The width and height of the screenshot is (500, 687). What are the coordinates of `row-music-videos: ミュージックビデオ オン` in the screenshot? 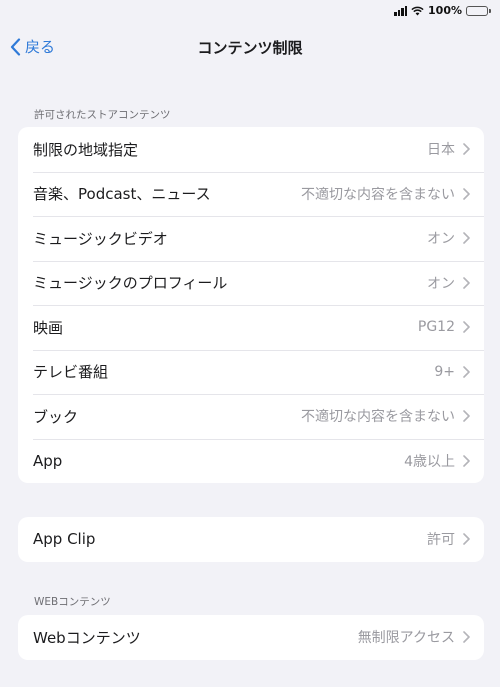 It's located at (251, 238).